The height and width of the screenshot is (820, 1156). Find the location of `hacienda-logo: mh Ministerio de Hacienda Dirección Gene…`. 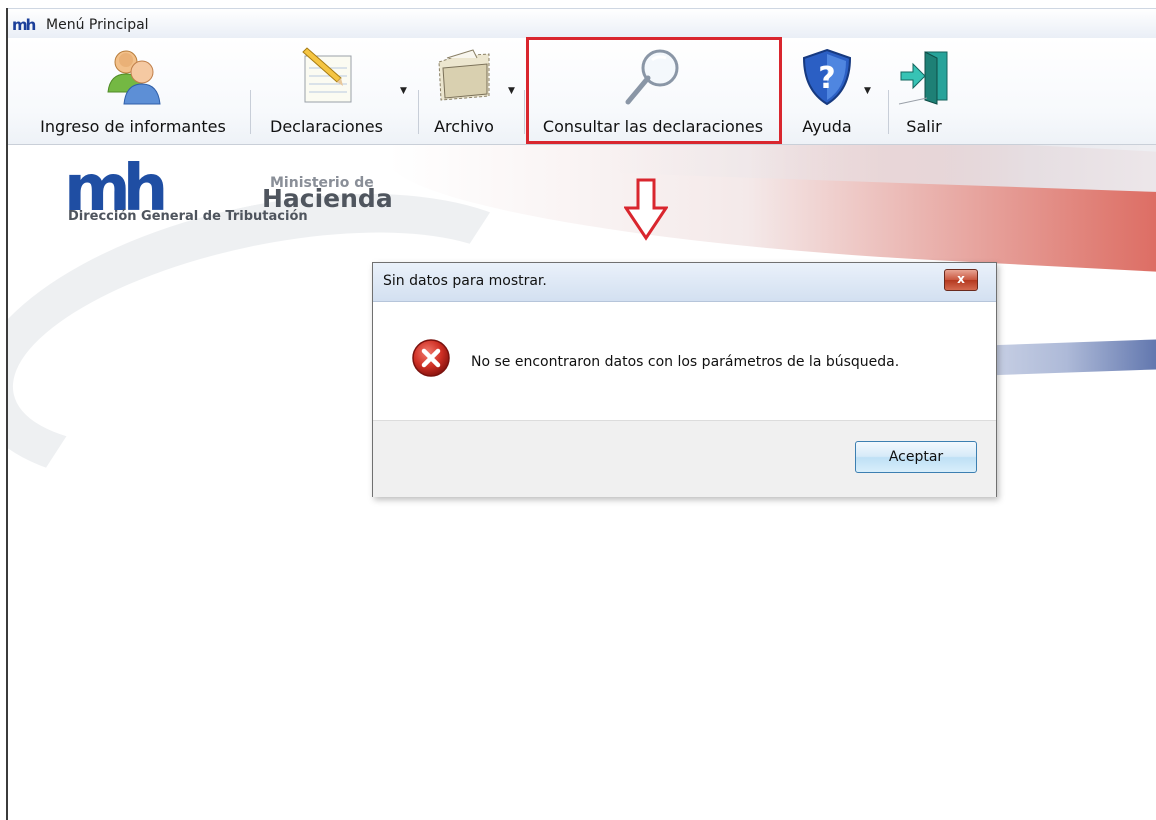

hacienda-logo: mh Ministerio de Hacienda Dirección Gene… is located at coordinates (254, 194).